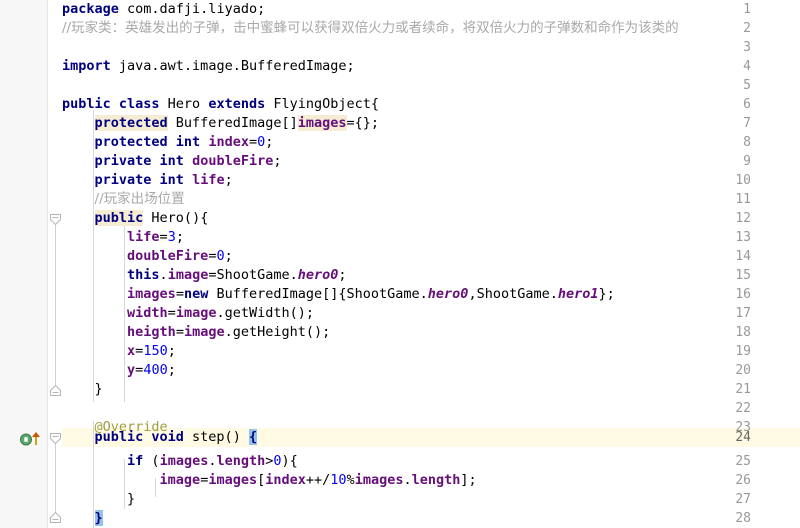  I want to click on matched-brace-close: }, so click(98, 518).